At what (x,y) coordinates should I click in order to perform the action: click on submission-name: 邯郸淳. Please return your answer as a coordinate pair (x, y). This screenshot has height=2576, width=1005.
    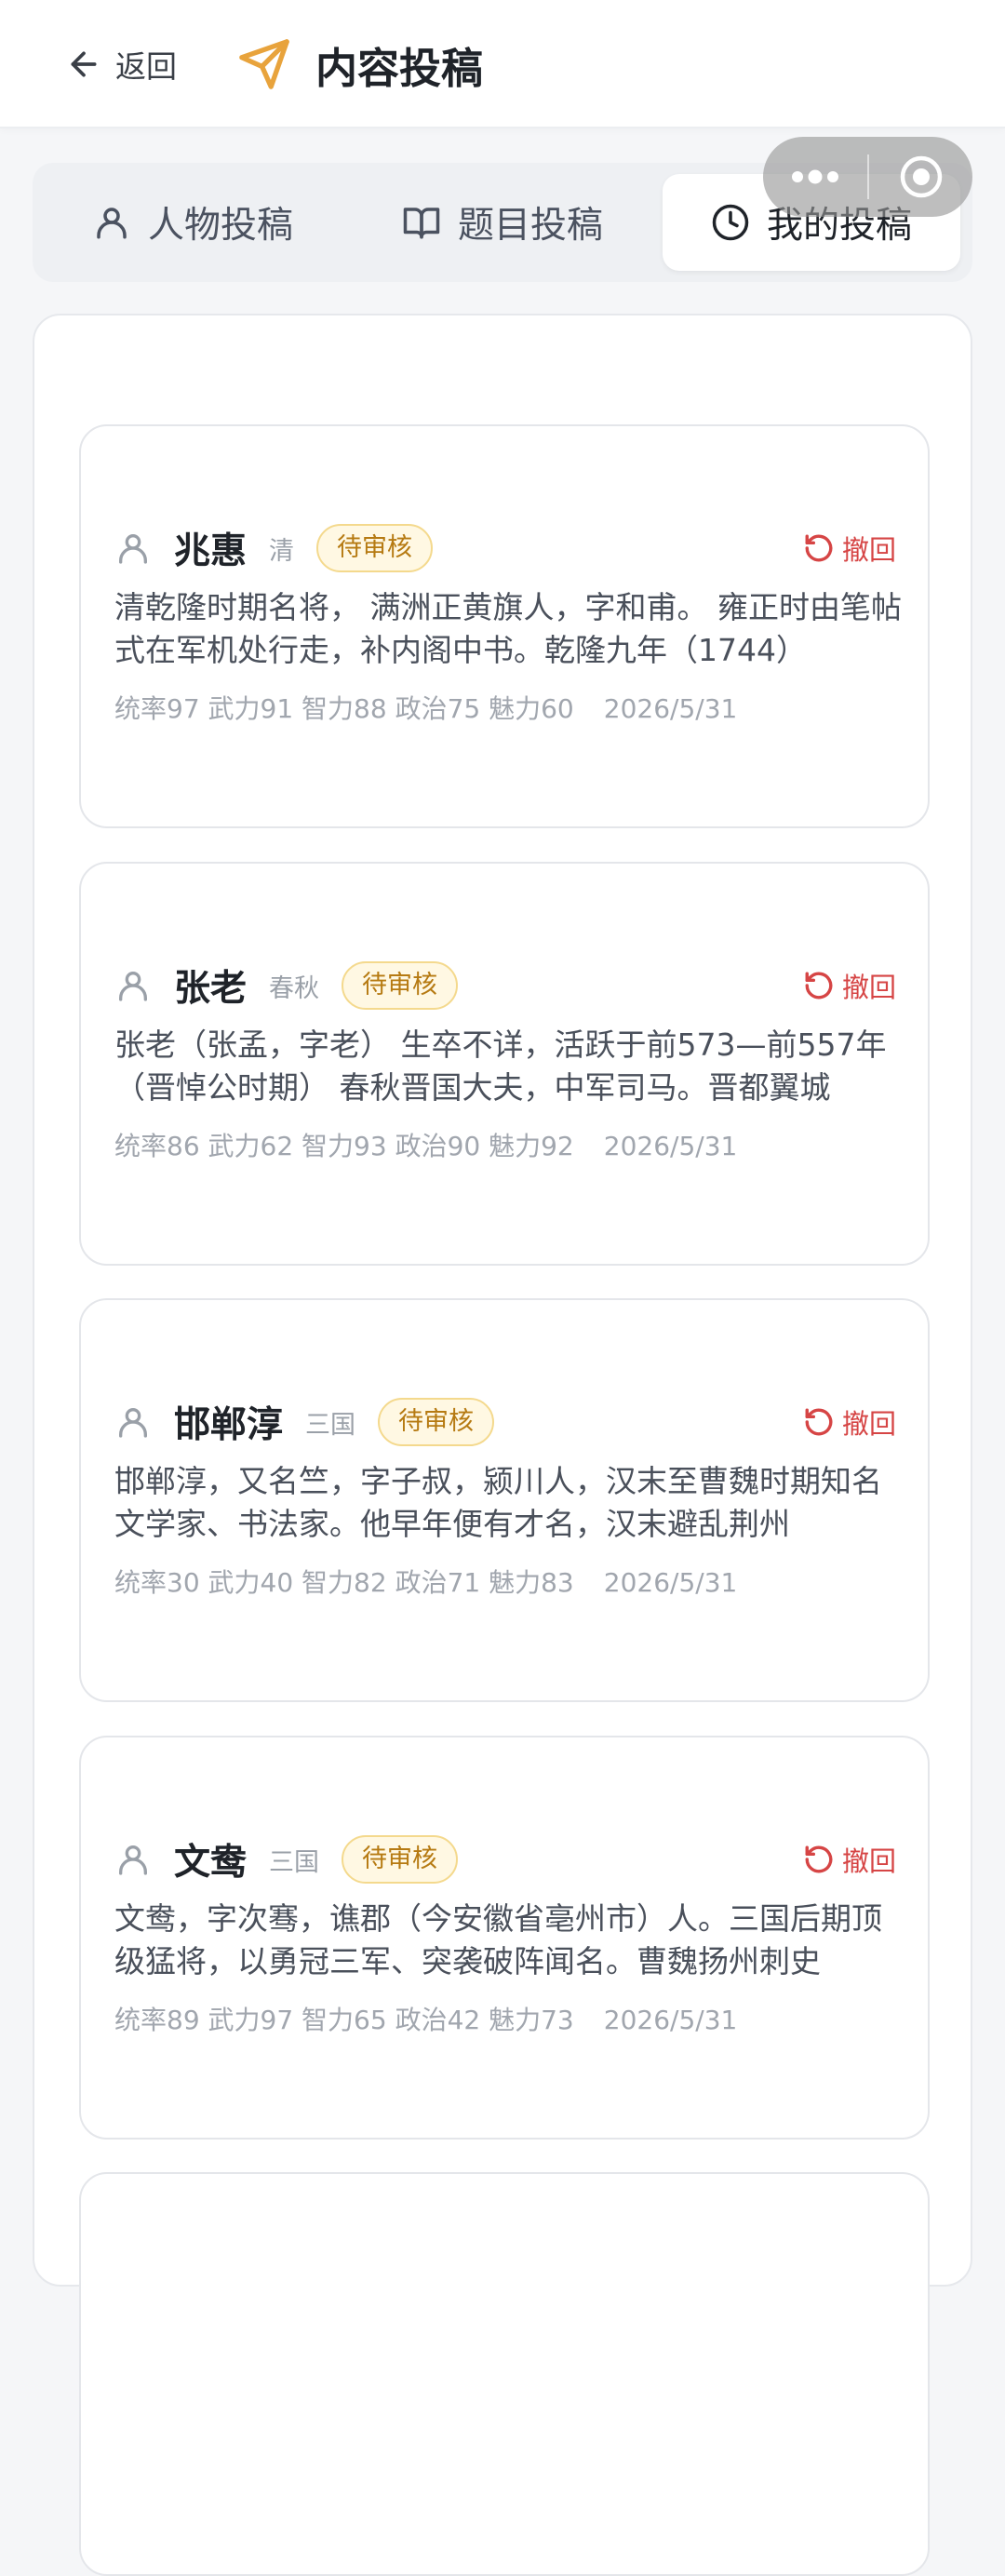
    Looking at the image, I should click on (229, 1425).